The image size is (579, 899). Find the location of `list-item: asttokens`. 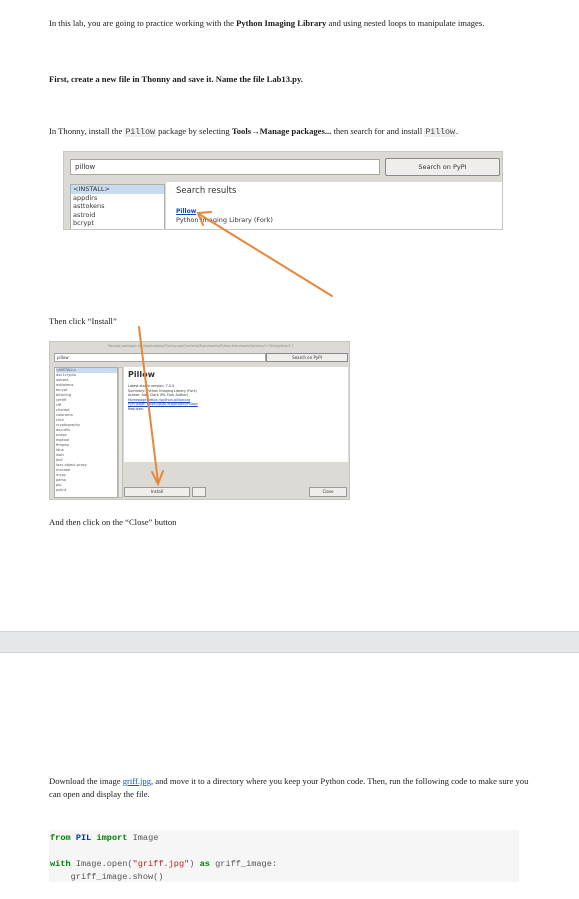

list-item: asttokens is located at coordinates (117, 206).